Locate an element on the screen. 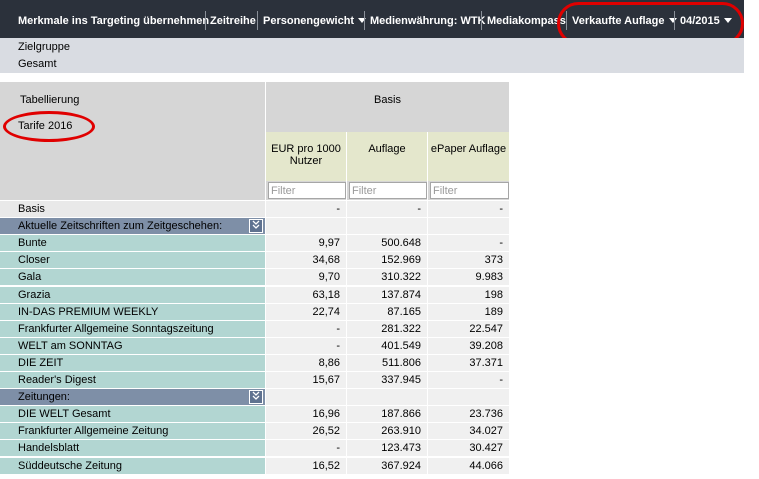 This screenshot has width=759, height=479. value-cell: 9.983 is located at coordinates (468, 277).